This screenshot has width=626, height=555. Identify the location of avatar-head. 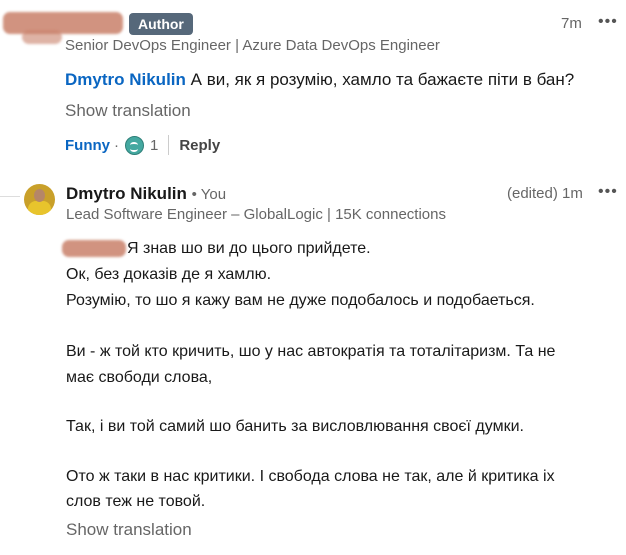
(39, 195).